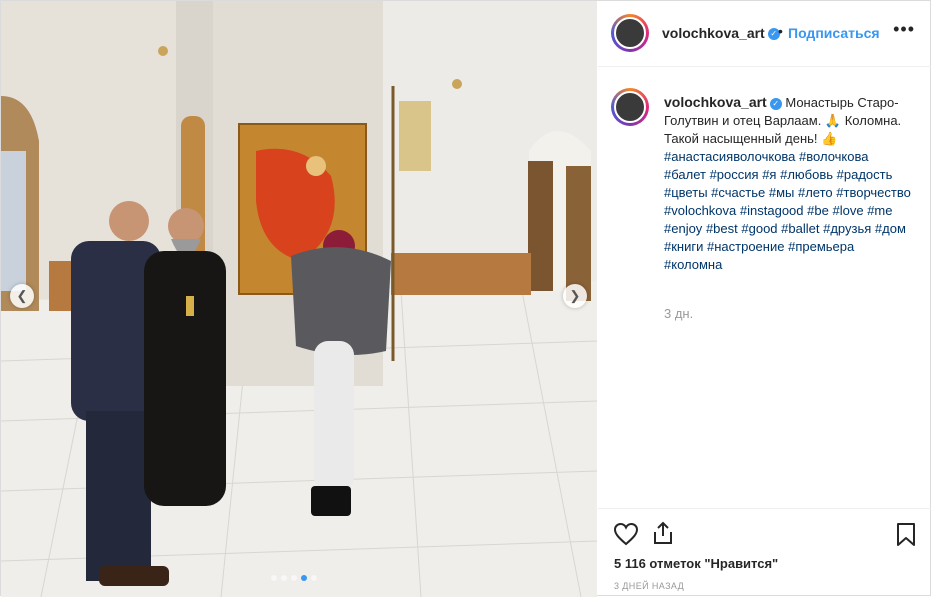 This screenshot has width=931, height=601. Describe the element at coordinates (745, 246) in the screenshot. I see `hashtag-link: #настроение` at that location.